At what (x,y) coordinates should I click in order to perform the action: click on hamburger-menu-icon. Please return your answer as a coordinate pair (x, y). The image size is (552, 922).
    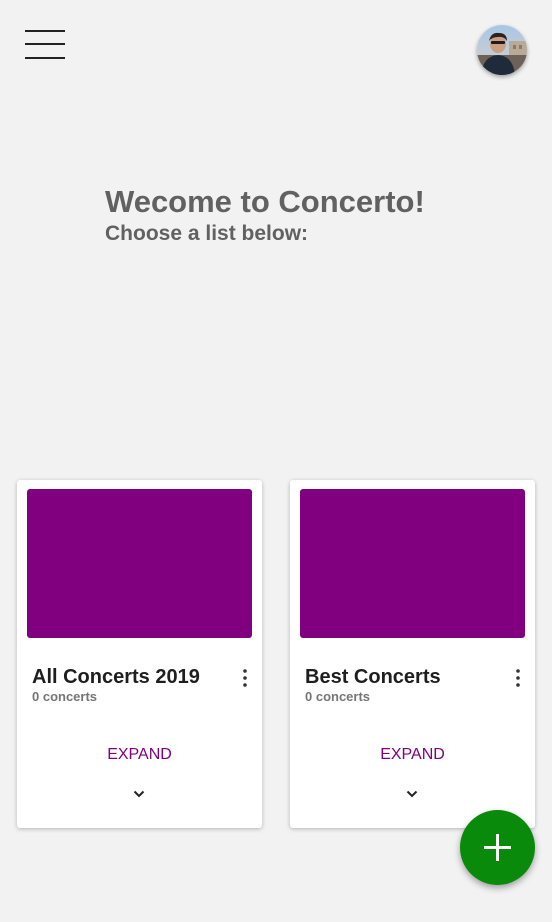
    Looking at the image, I should click on (45, 45).